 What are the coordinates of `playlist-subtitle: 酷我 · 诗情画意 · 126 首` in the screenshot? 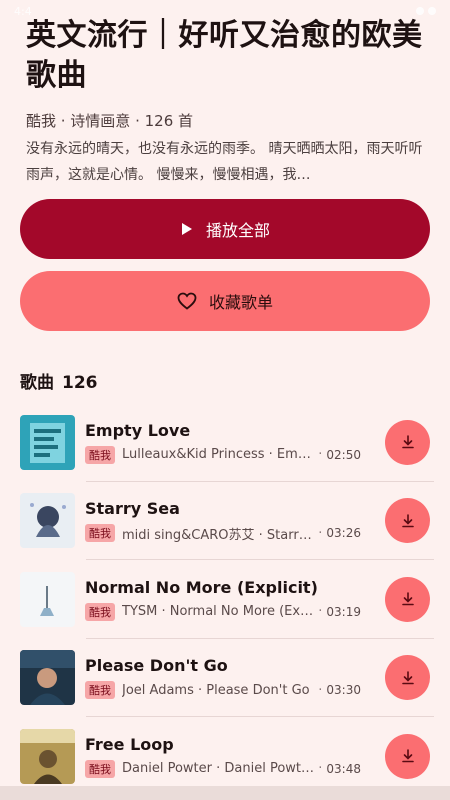 It's located at (110, 121).